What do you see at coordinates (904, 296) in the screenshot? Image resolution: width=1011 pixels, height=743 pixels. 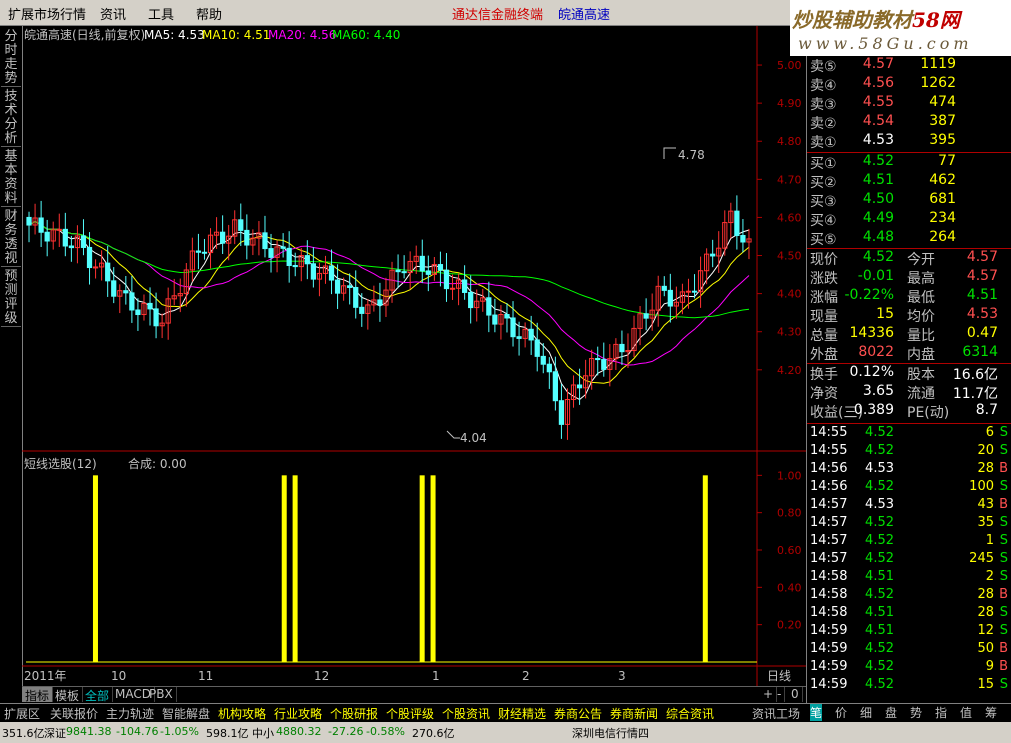 I see `quote-stat-row: 涨幅 -0.22% 最低 4.51` at bounding box center [904, 296].